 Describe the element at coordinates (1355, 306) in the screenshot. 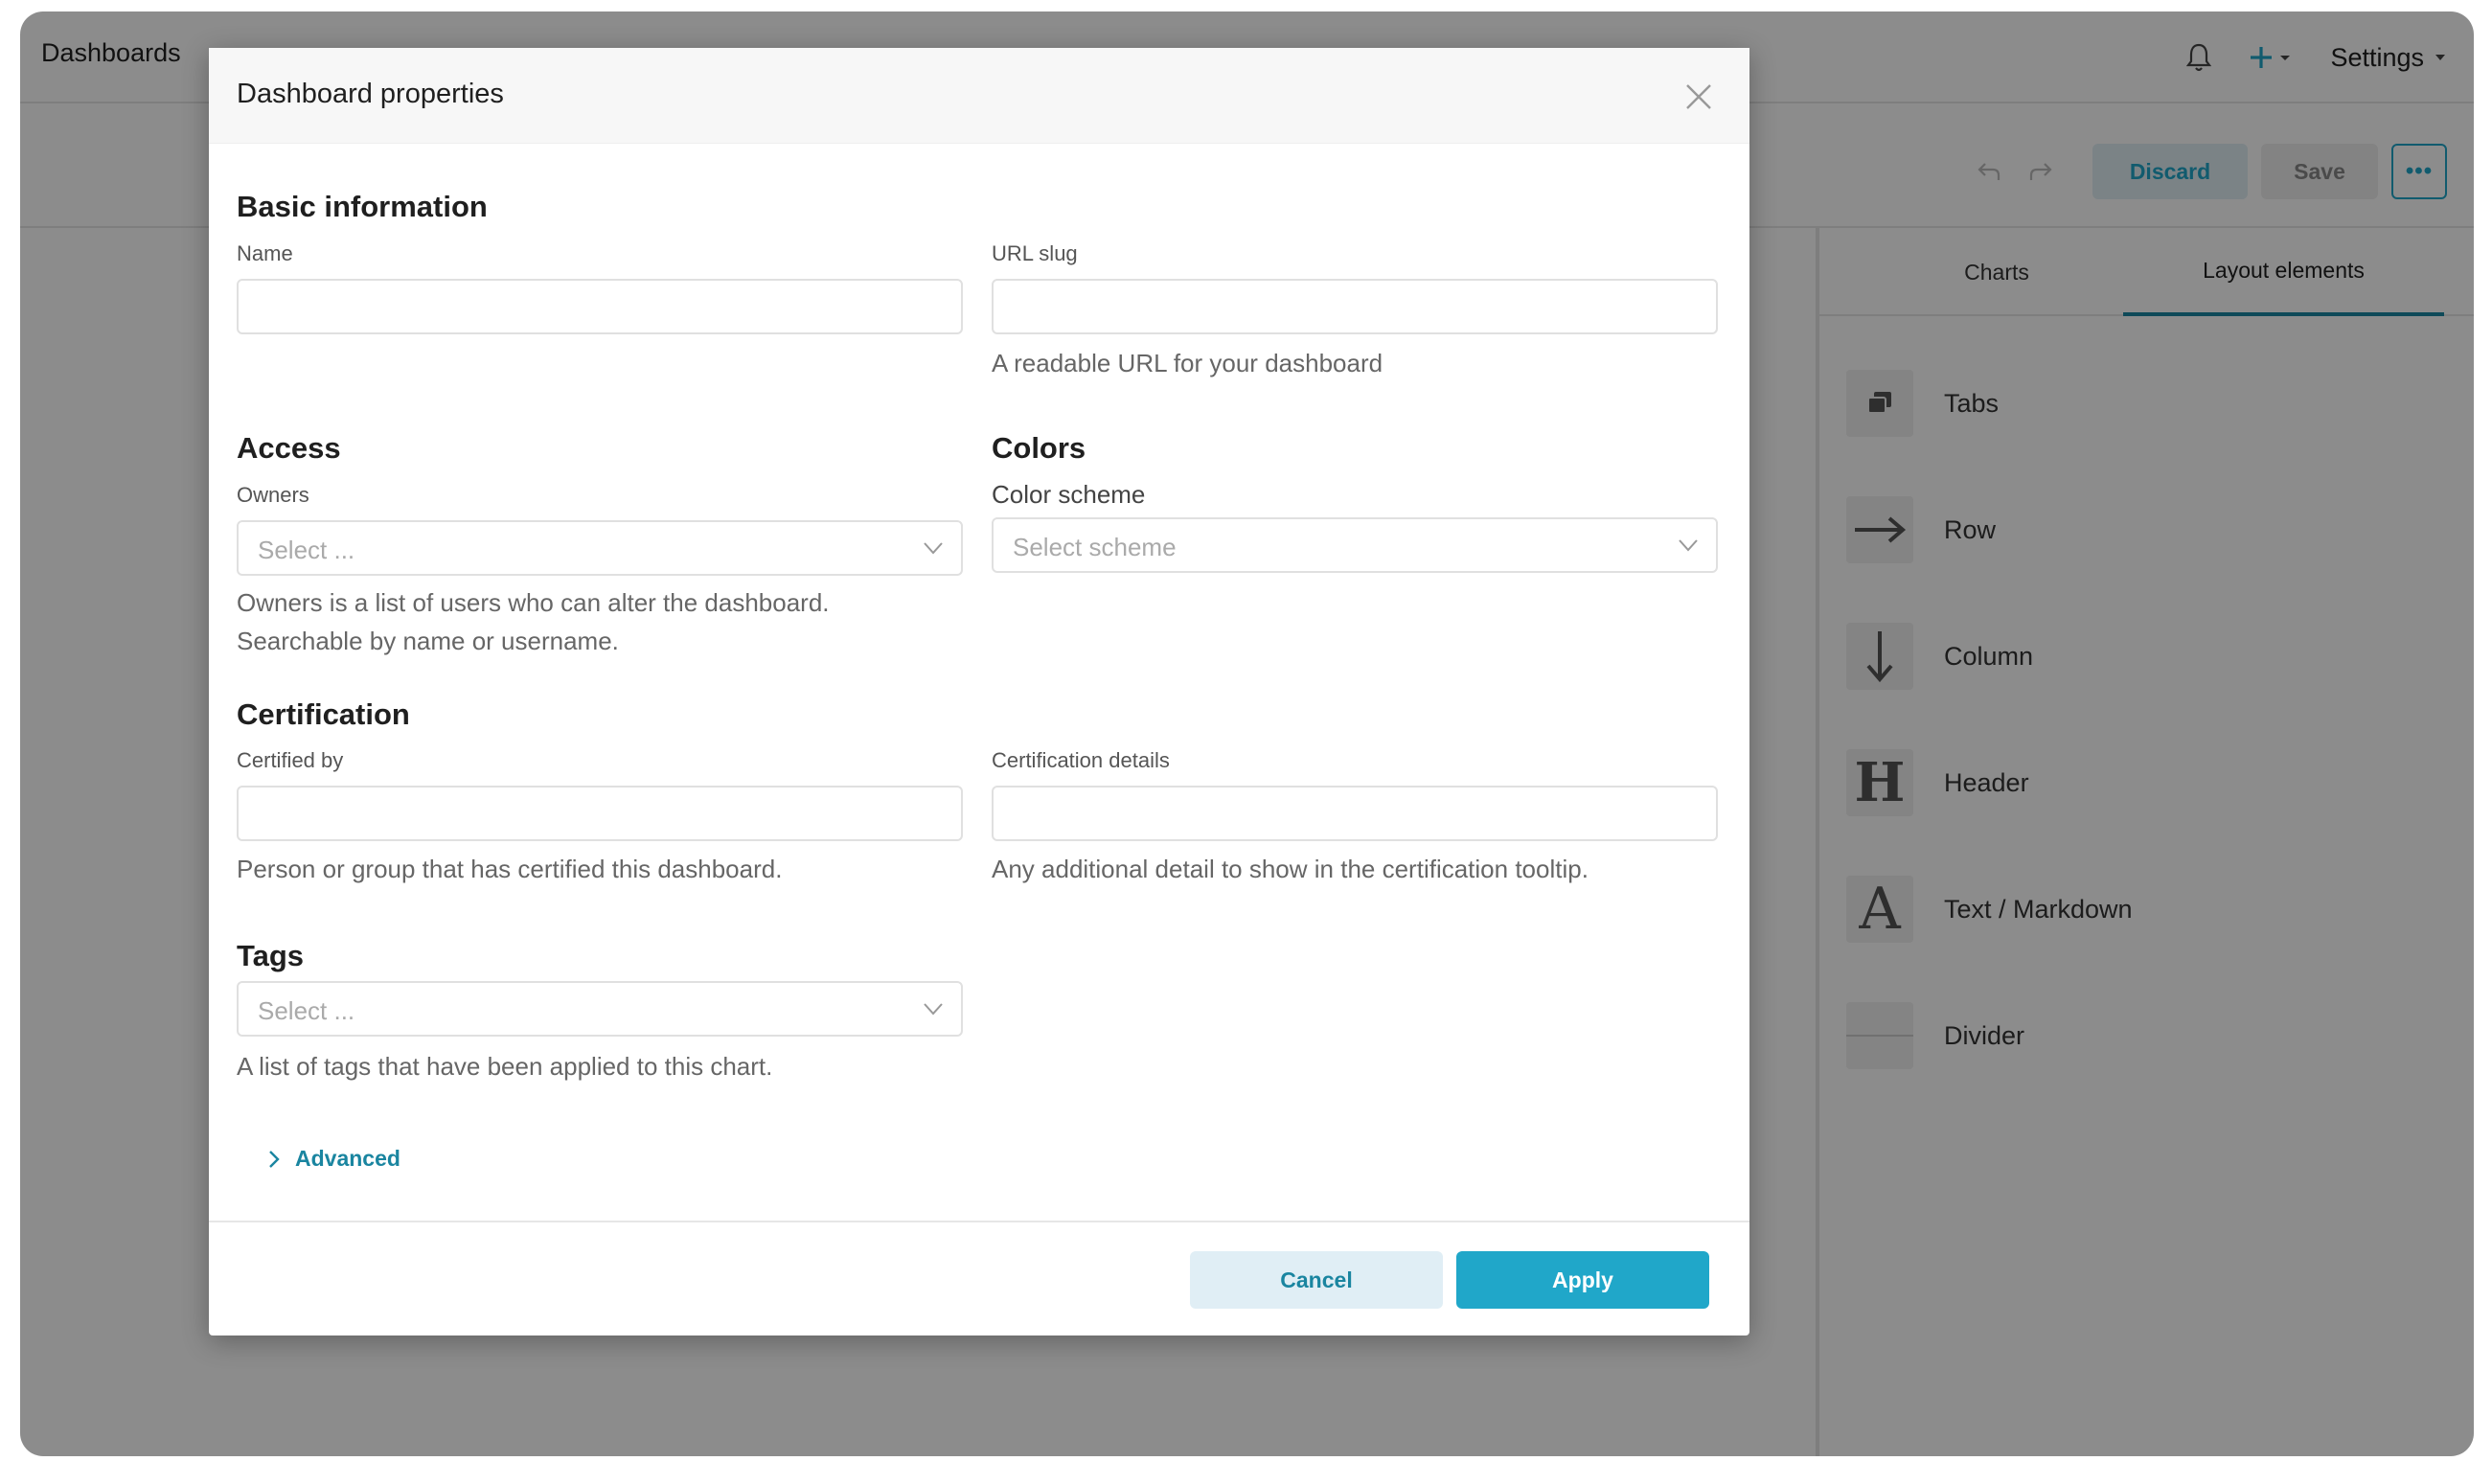

I see `url-slug-input` at that location.